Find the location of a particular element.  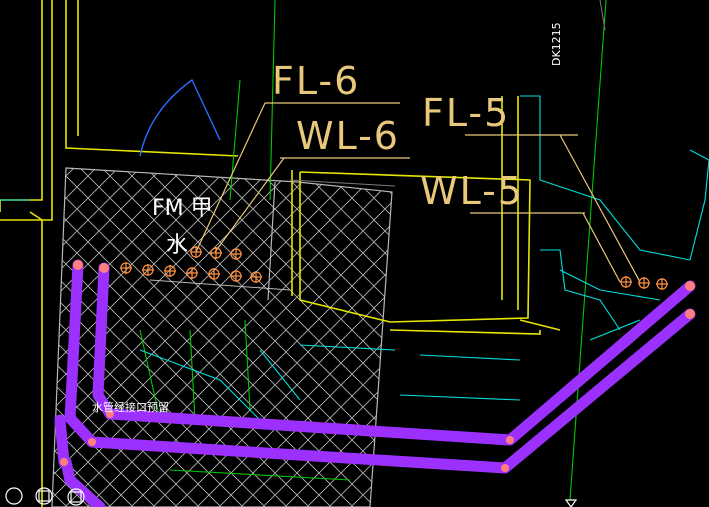

label-pipe-note: 水管经接口预留 is located at coordinates (130, 407).